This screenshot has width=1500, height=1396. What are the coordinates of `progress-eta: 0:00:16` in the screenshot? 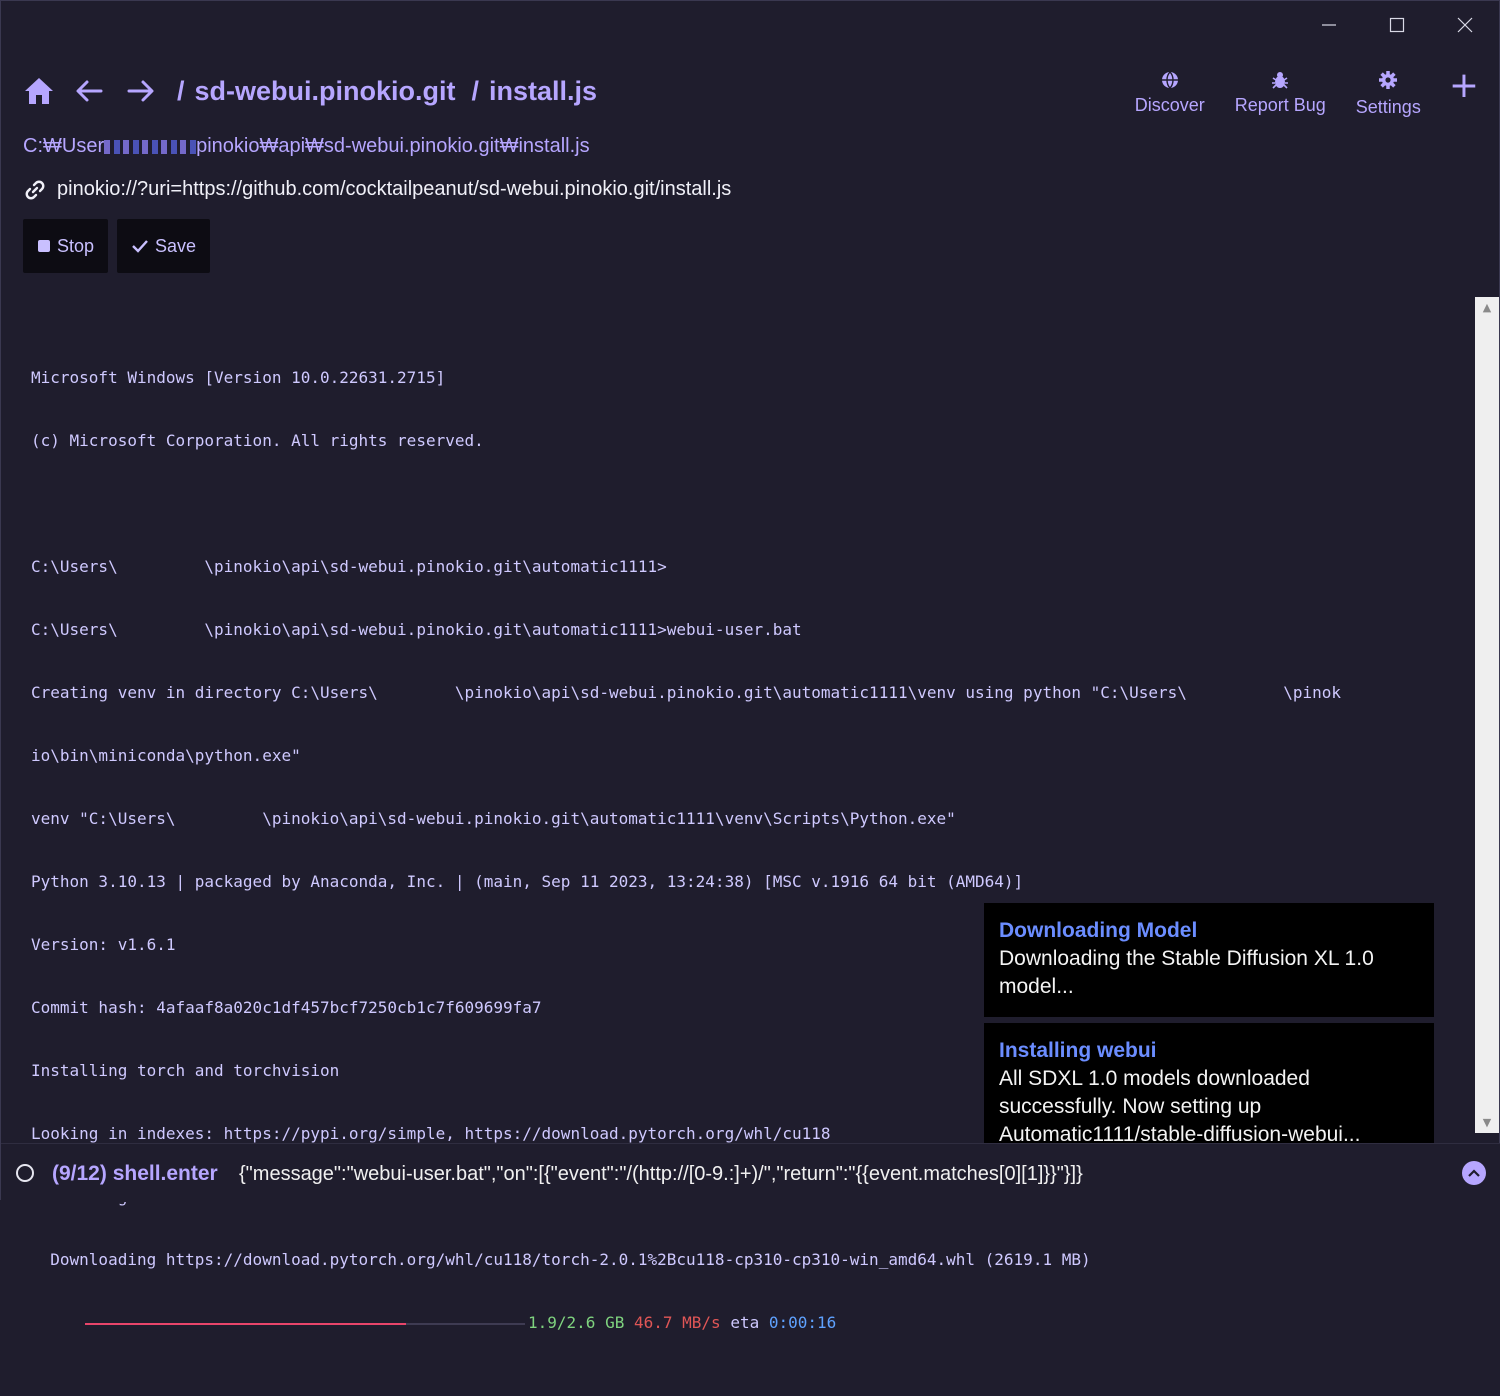 It's located at (802, 1322).